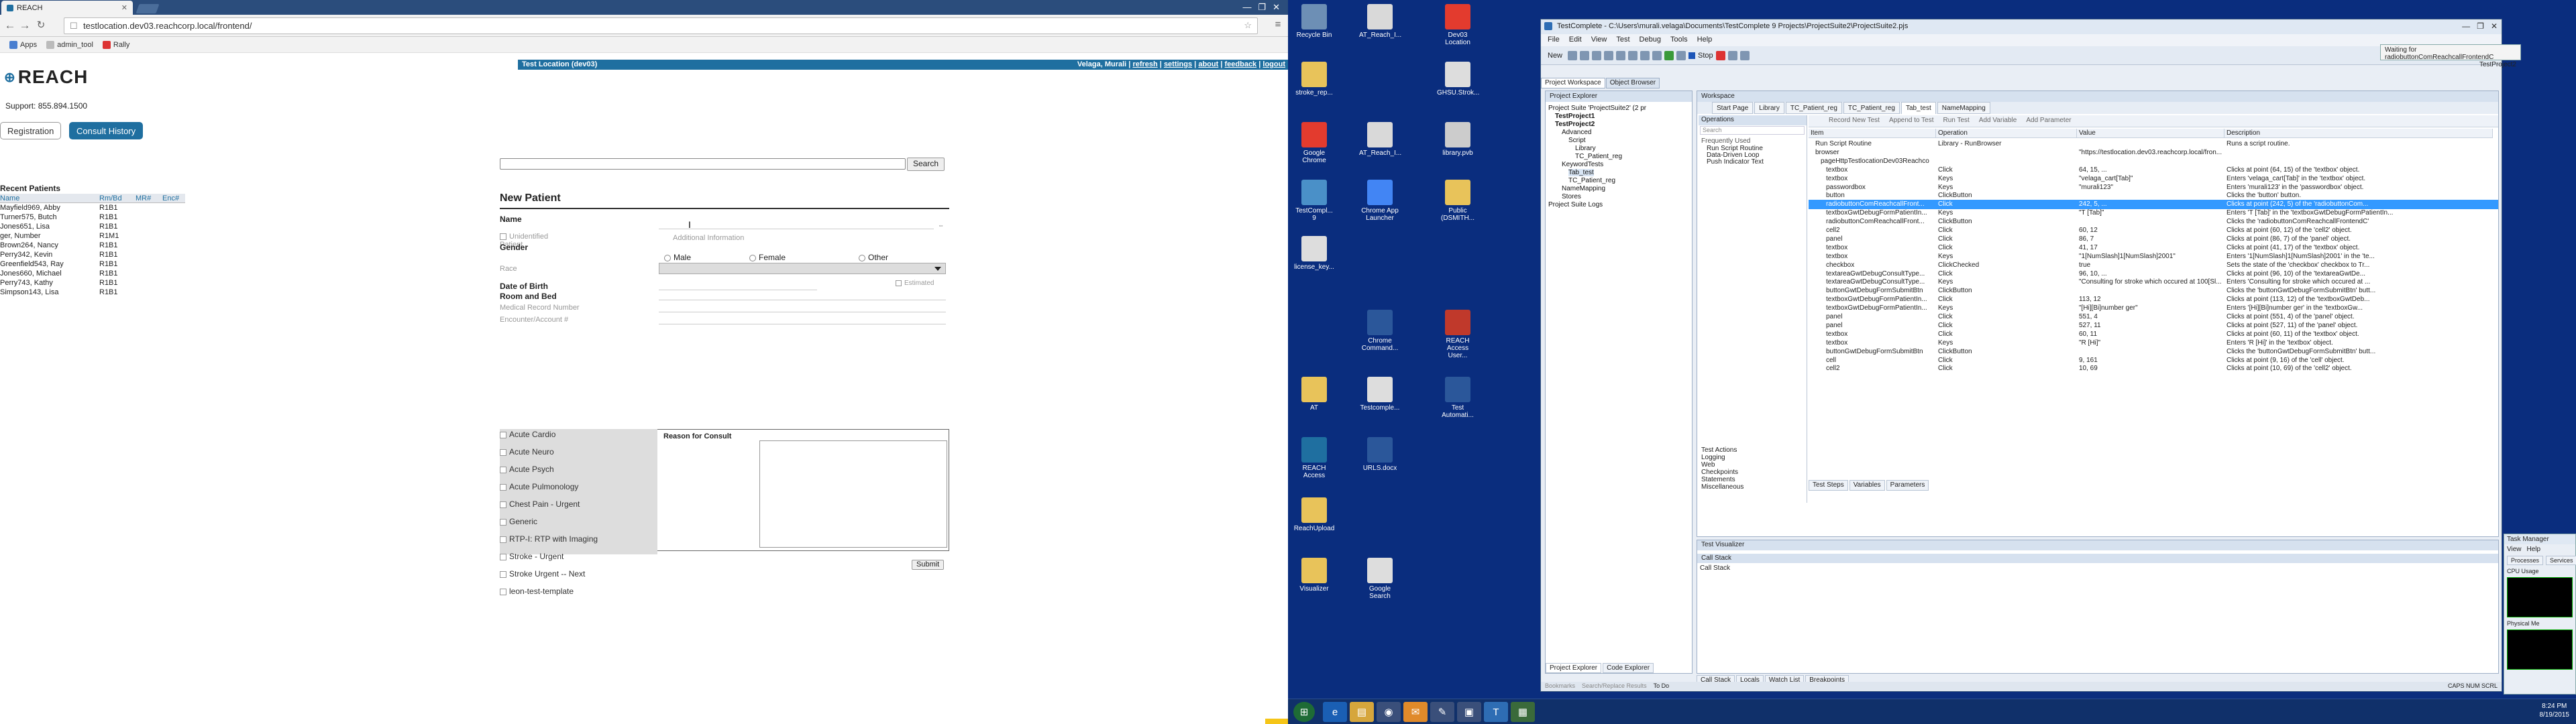  Describe the element at coordinates (1752, 130) in the screenshot. I see `operations-search: Search` at that location.